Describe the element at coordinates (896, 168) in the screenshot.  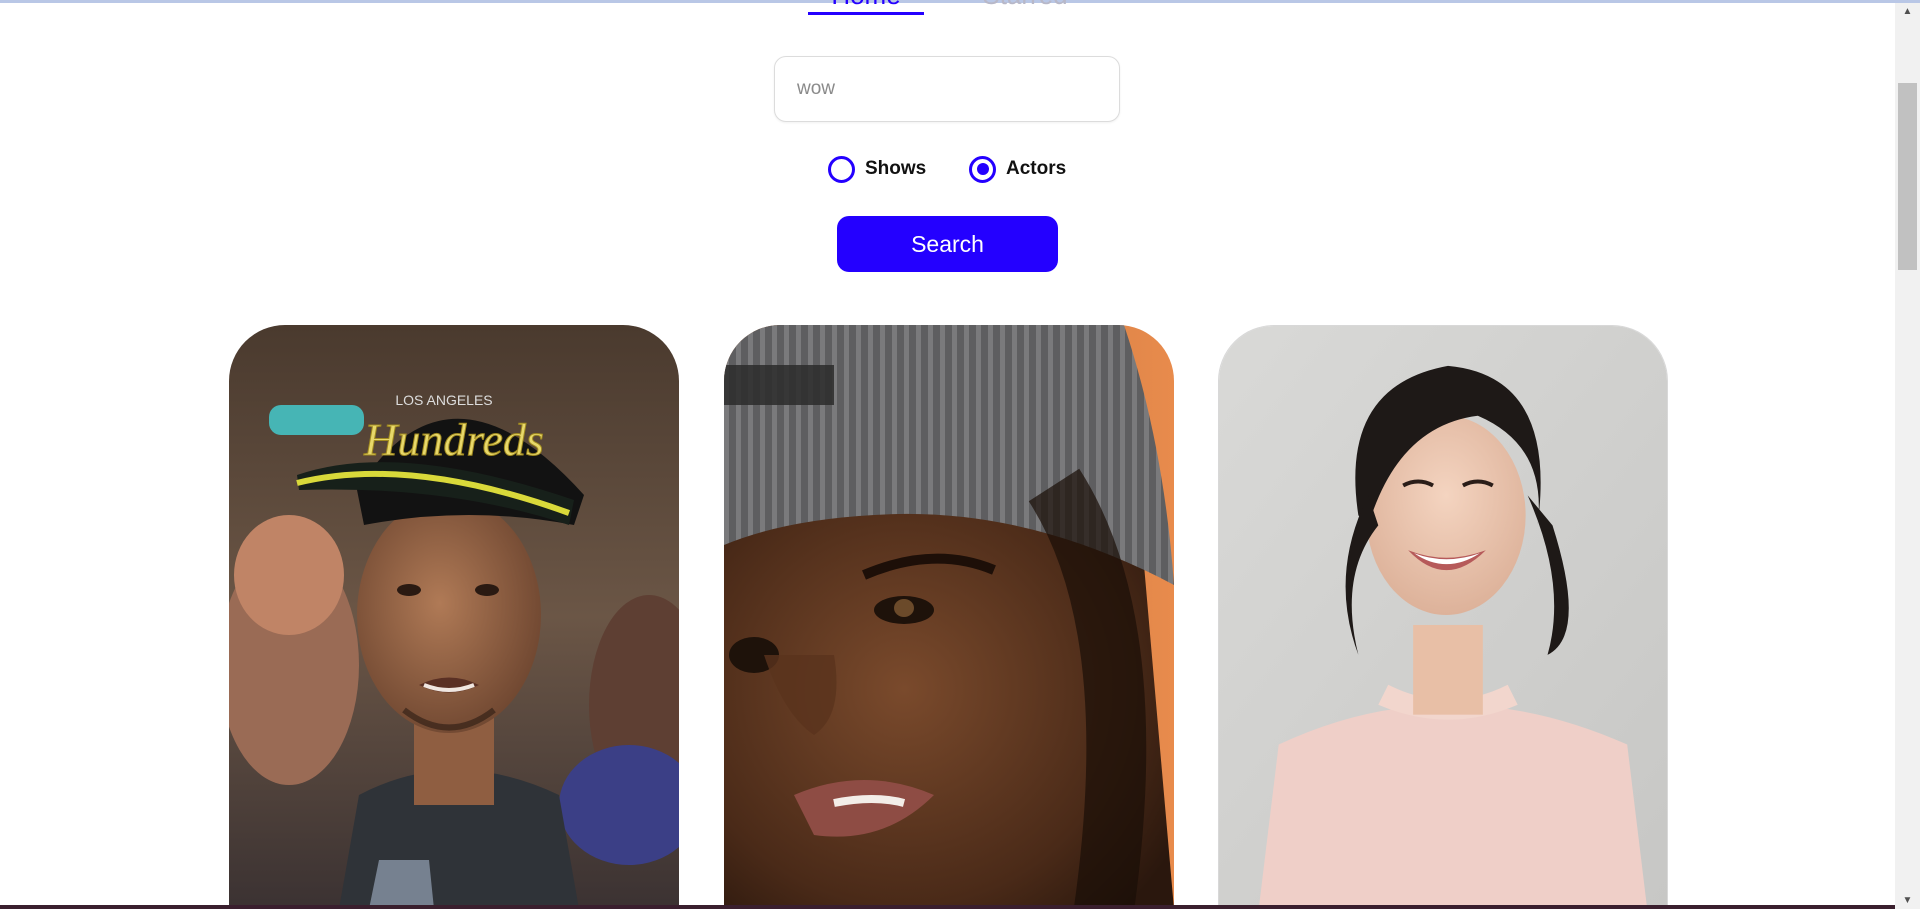
I see `radio-shows-label: Shows` at that location.